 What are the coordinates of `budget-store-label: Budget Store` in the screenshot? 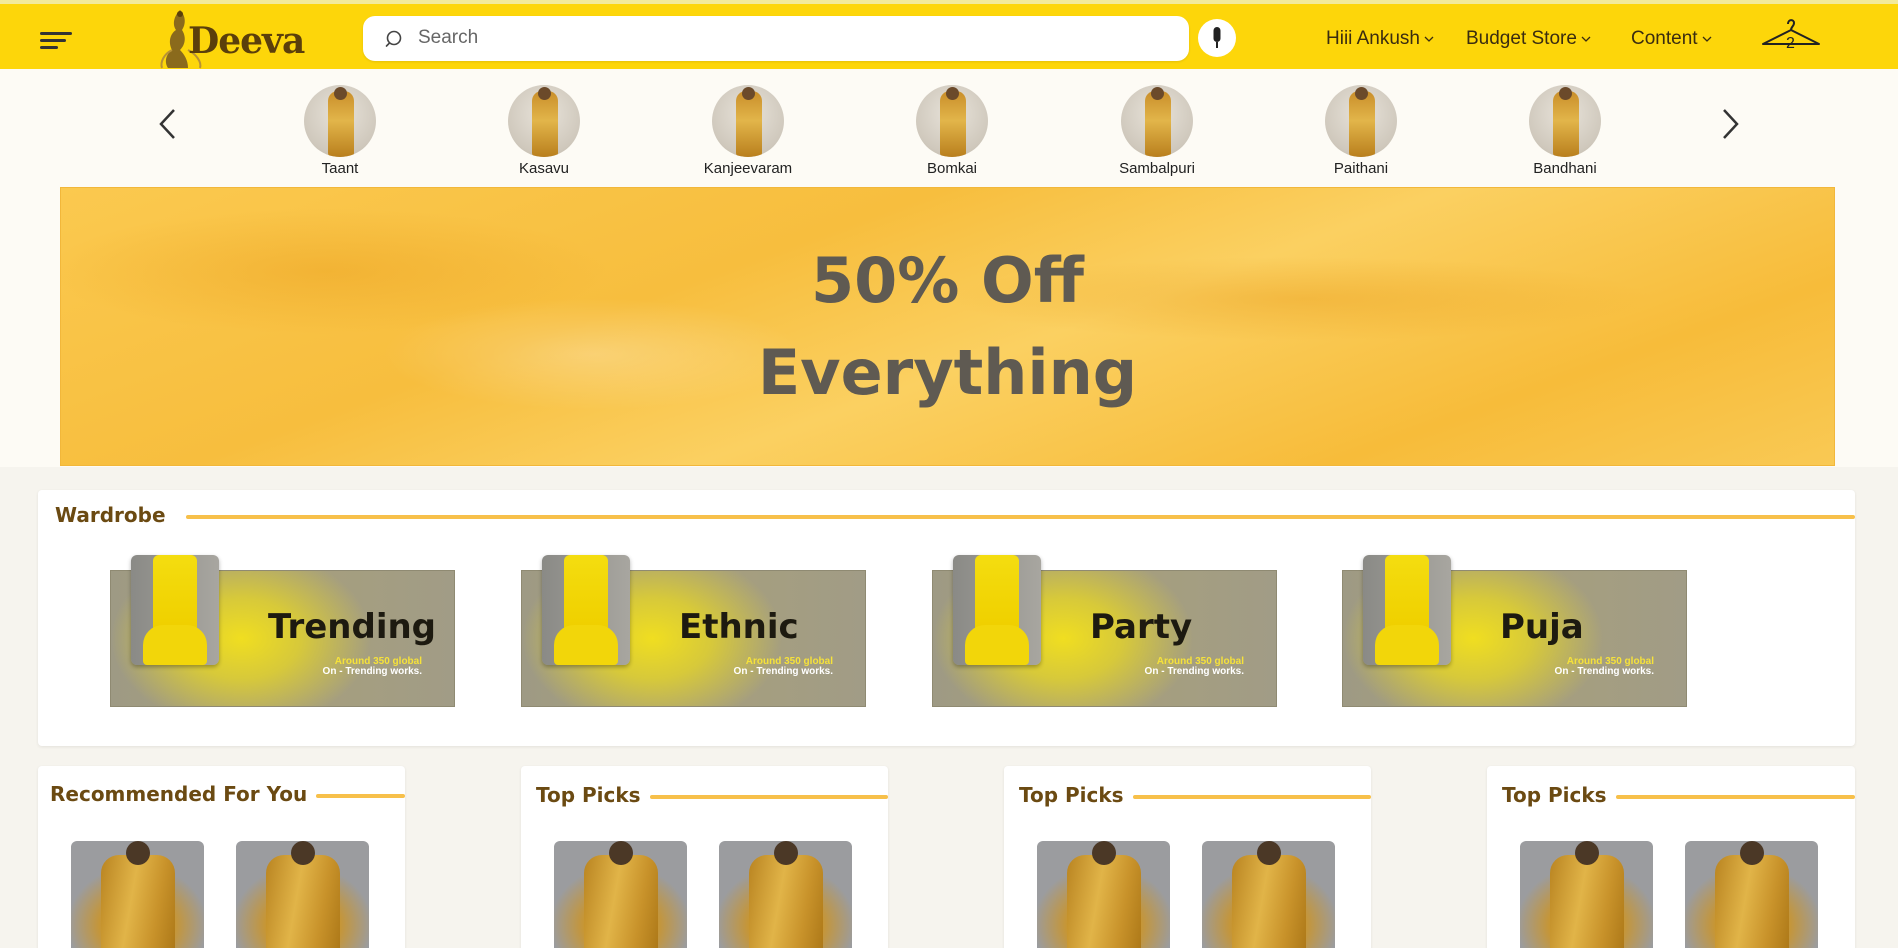 It's located at (1521, 38).